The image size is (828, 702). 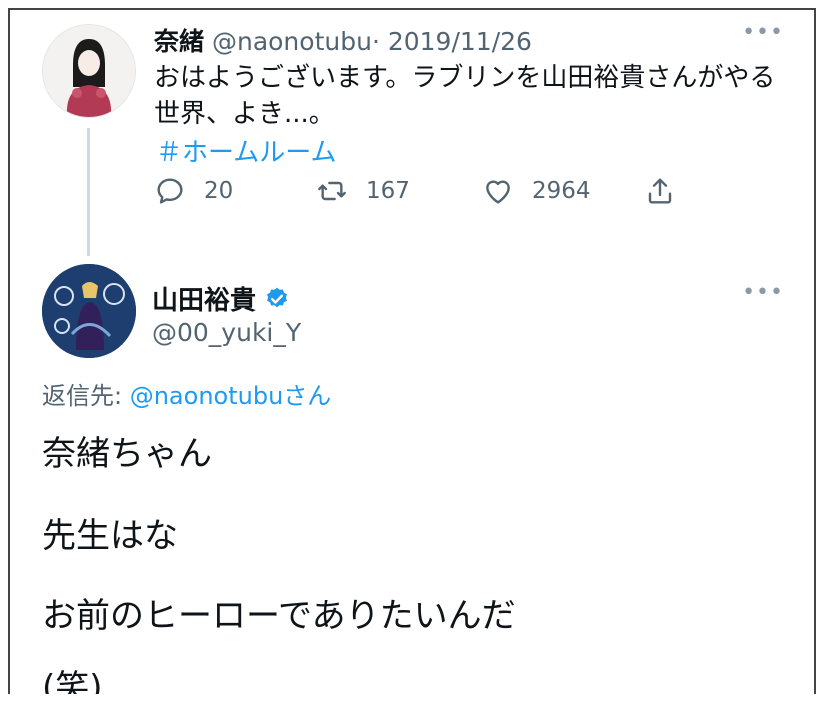 What do you see at coordinates (307, 396) in the screenshot?
I see `reply-to-suffix: さん` at bounding box center [307, 396].